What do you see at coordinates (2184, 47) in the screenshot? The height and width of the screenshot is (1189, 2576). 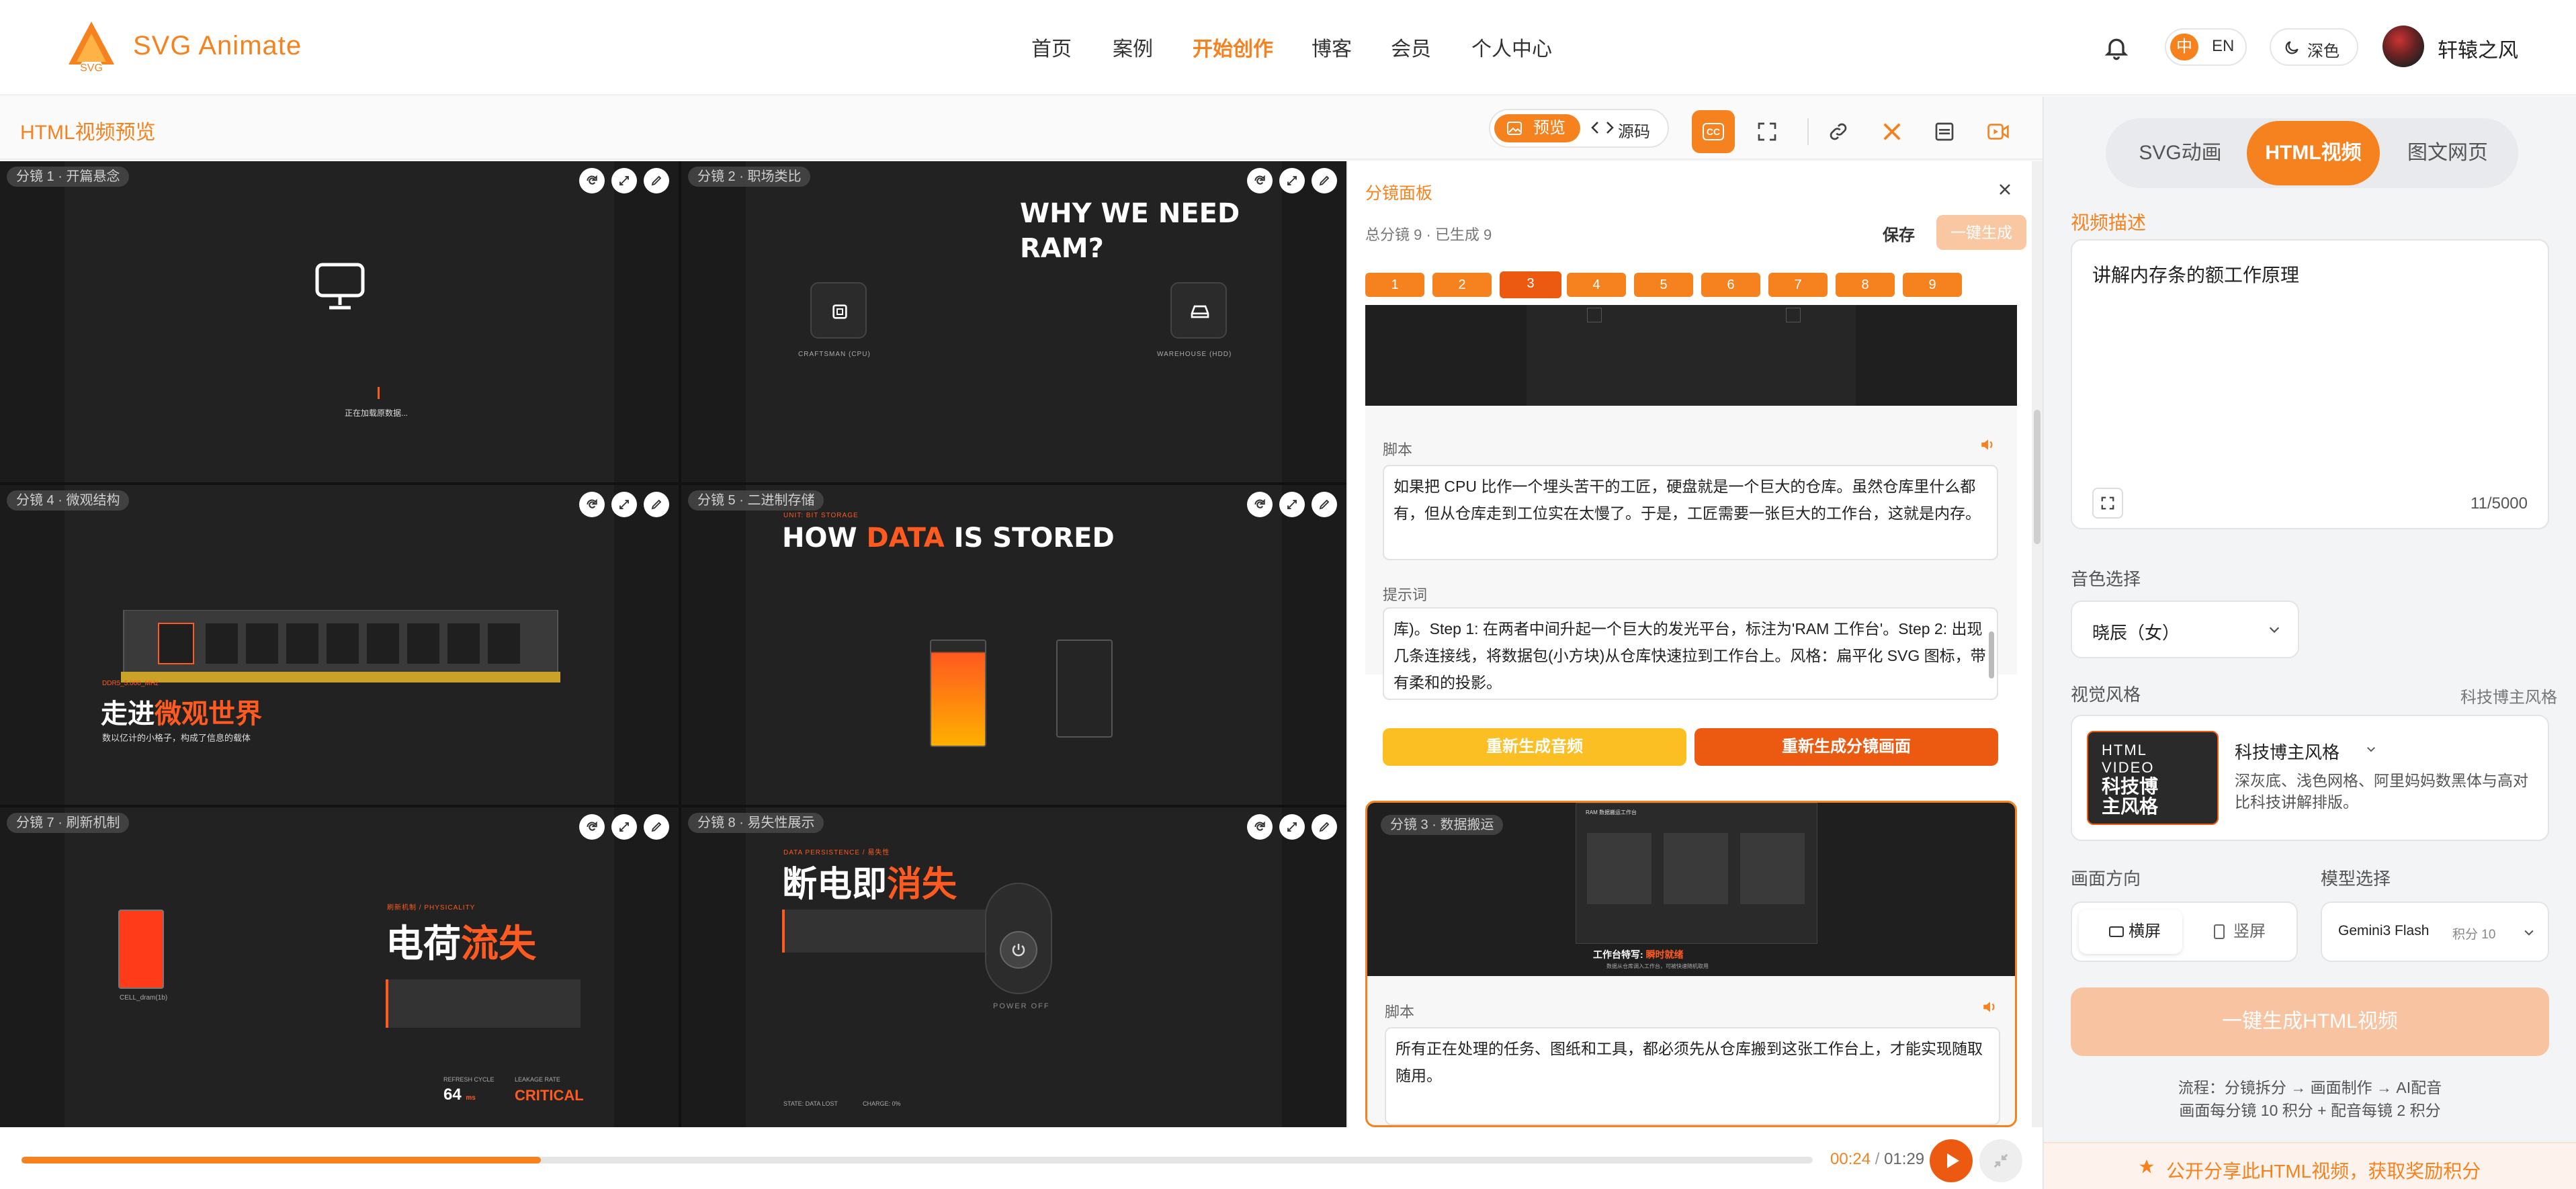 I see `lang-zh: 中` at bounding box center [2184, 47].